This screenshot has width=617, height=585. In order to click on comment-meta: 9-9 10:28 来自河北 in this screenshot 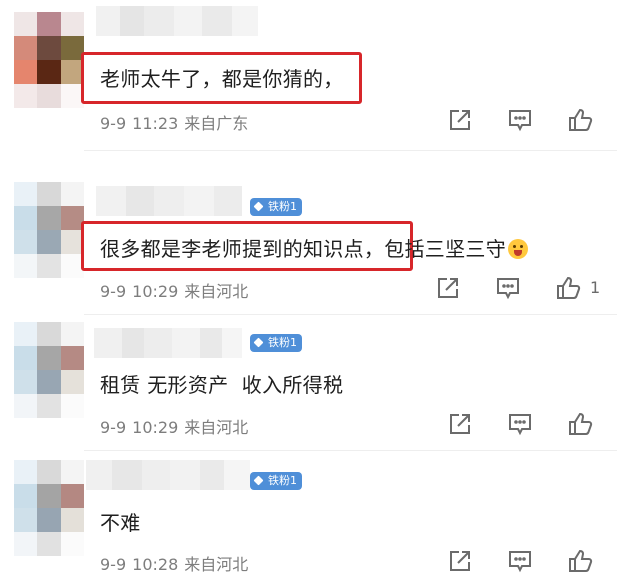, I will do `click(177, 563)`.